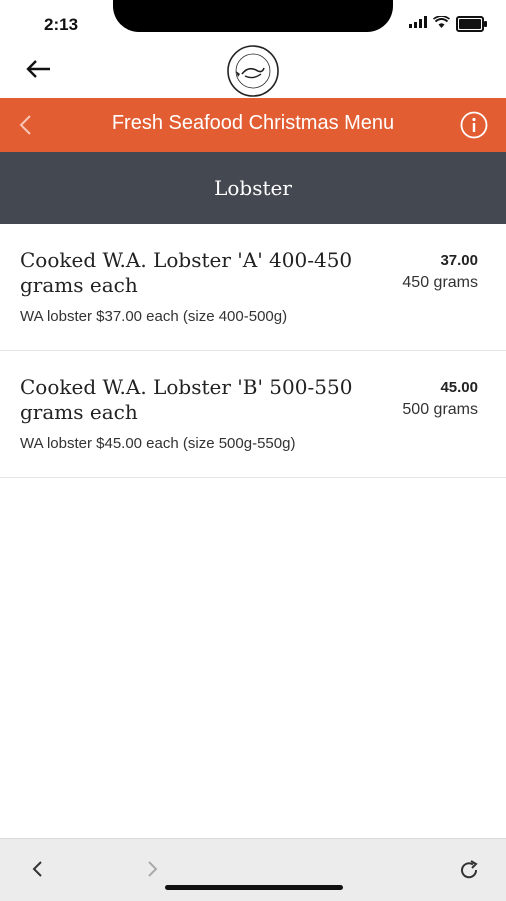 The image size is (506, 901). What do you see at coordinates (38, 869) in the screenshot?
I see `browser-back-icon` at bounding box center [38, 869].